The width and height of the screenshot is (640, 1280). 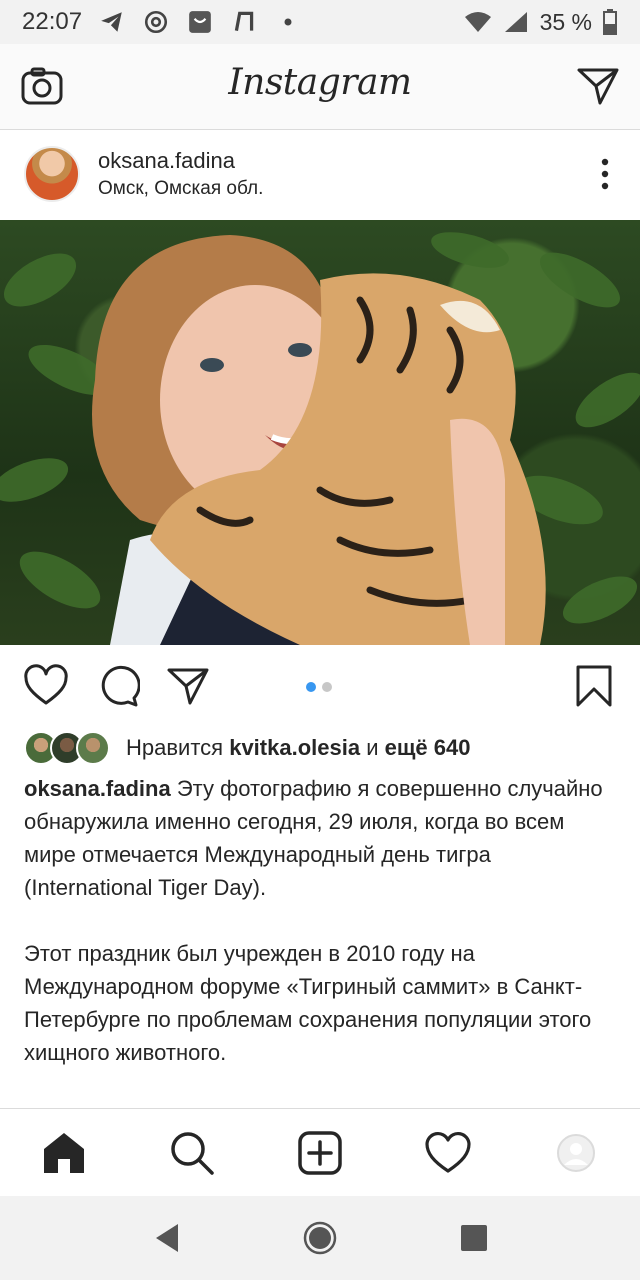 I want to click on wifi-icon, so click(x=478, y=22).